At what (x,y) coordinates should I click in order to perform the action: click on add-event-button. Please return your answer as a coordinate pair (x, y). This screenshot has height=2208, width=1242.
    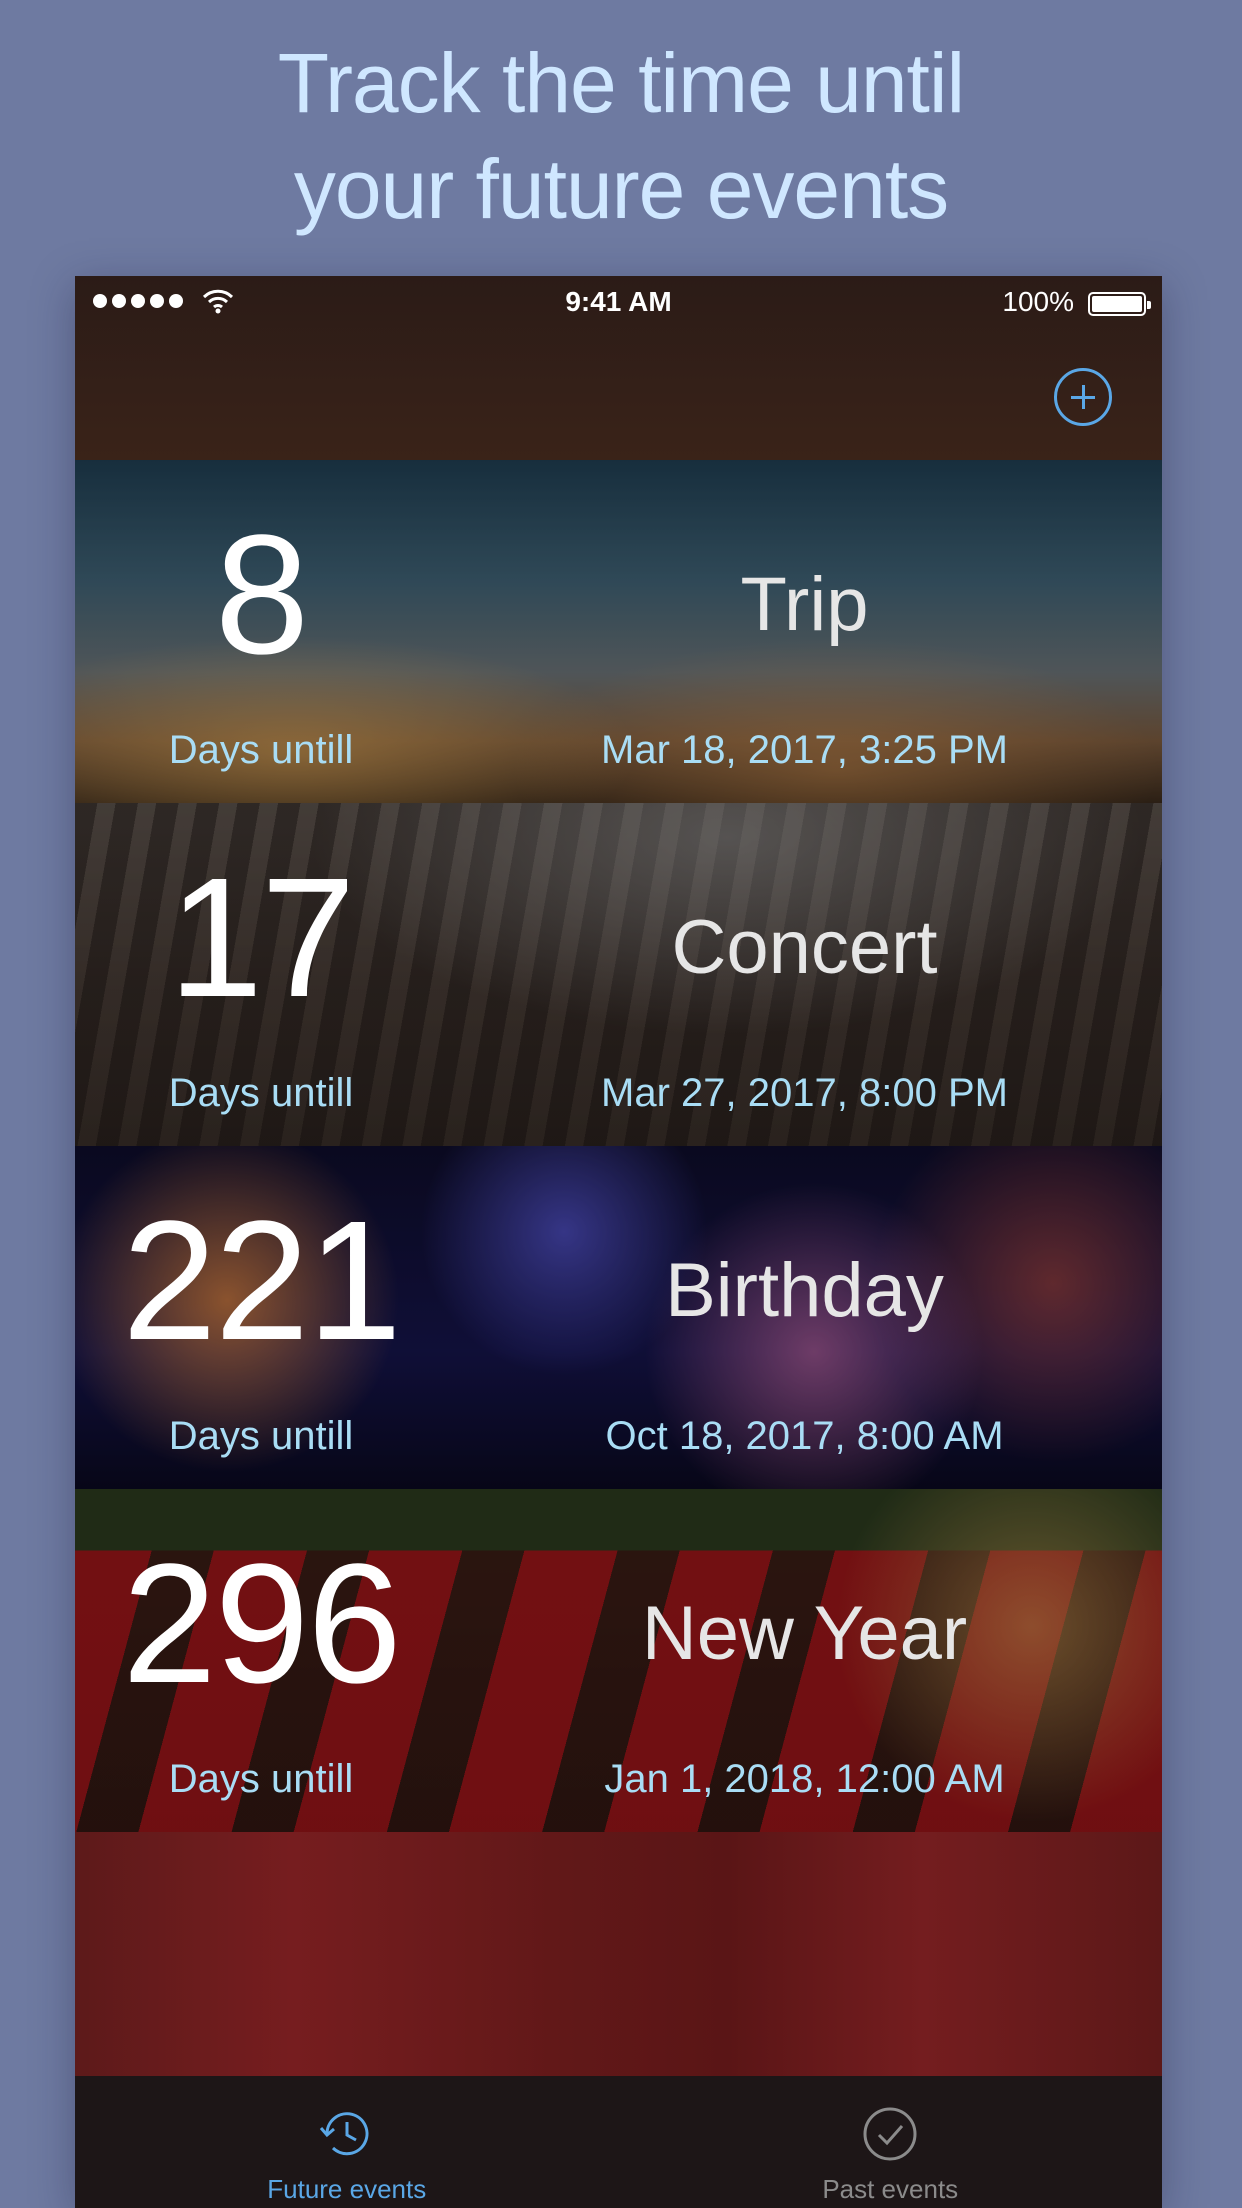
    Looking at the image, I should click on (1083, 397).